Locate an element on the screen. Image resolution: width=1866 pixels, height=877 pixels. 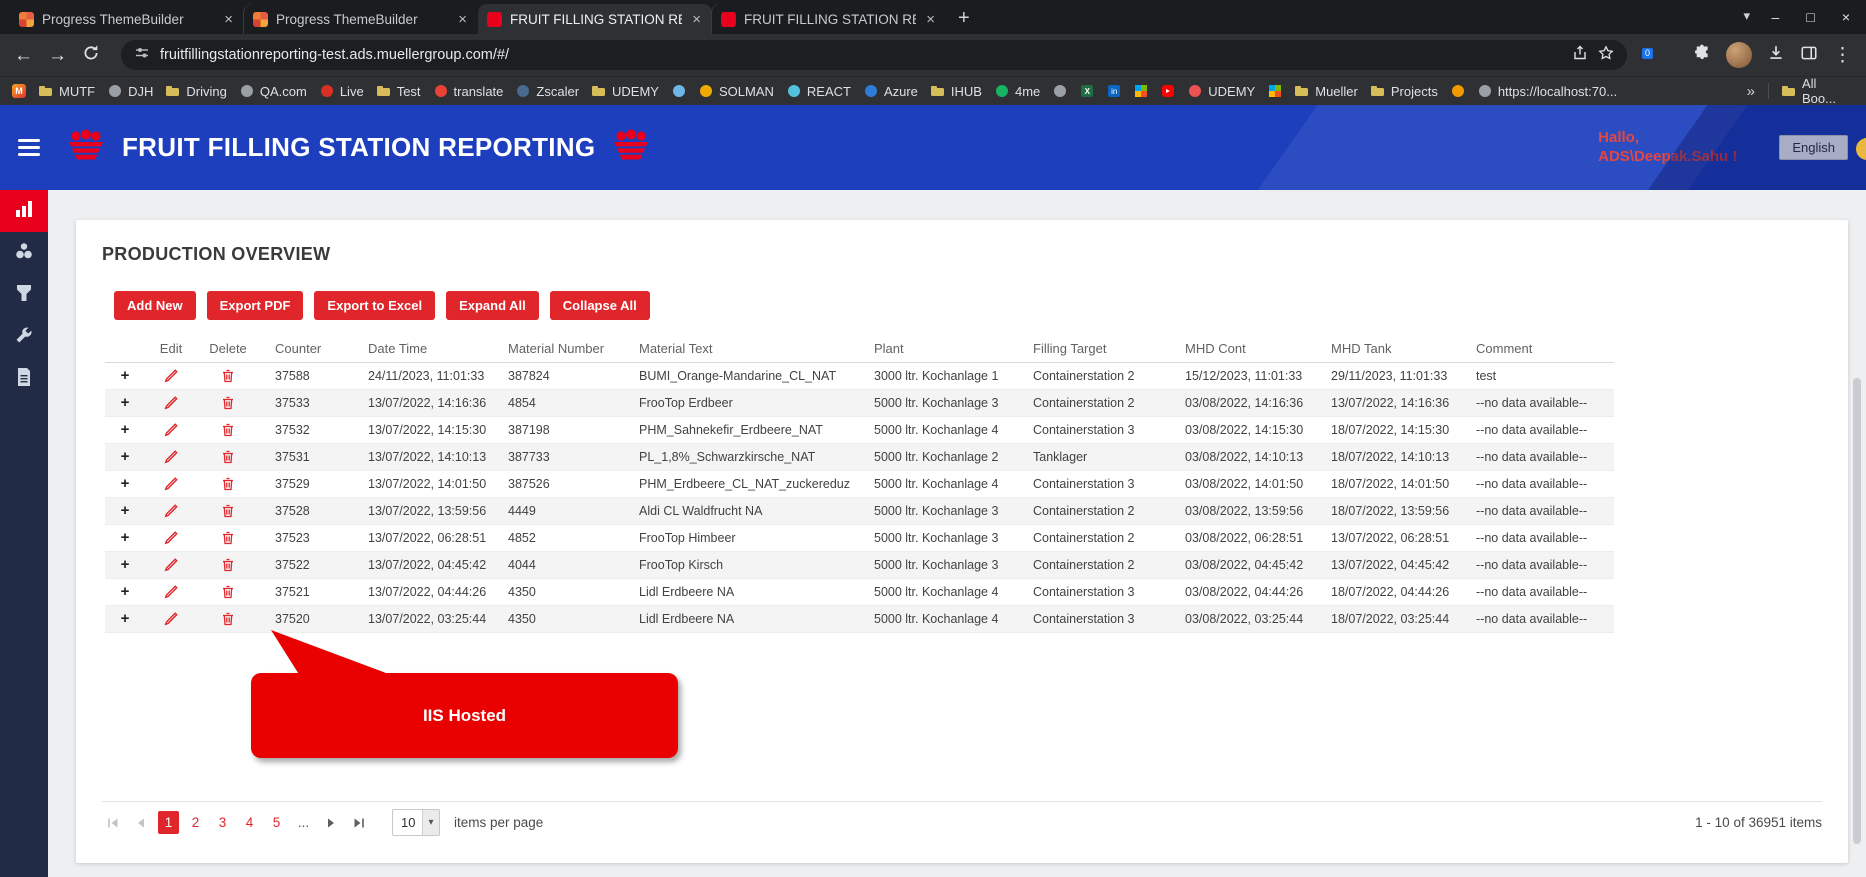
export-pdf-button: Export PDF is located at coordinates (255, 305).